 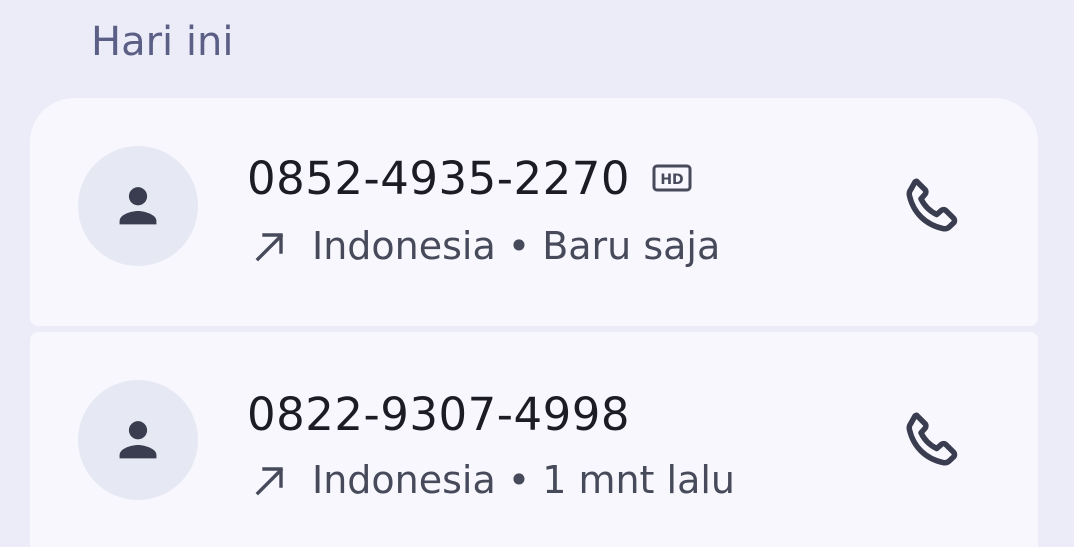 I want to click on caller-number: 0822-9307-4998, so click(x=439, y=414).